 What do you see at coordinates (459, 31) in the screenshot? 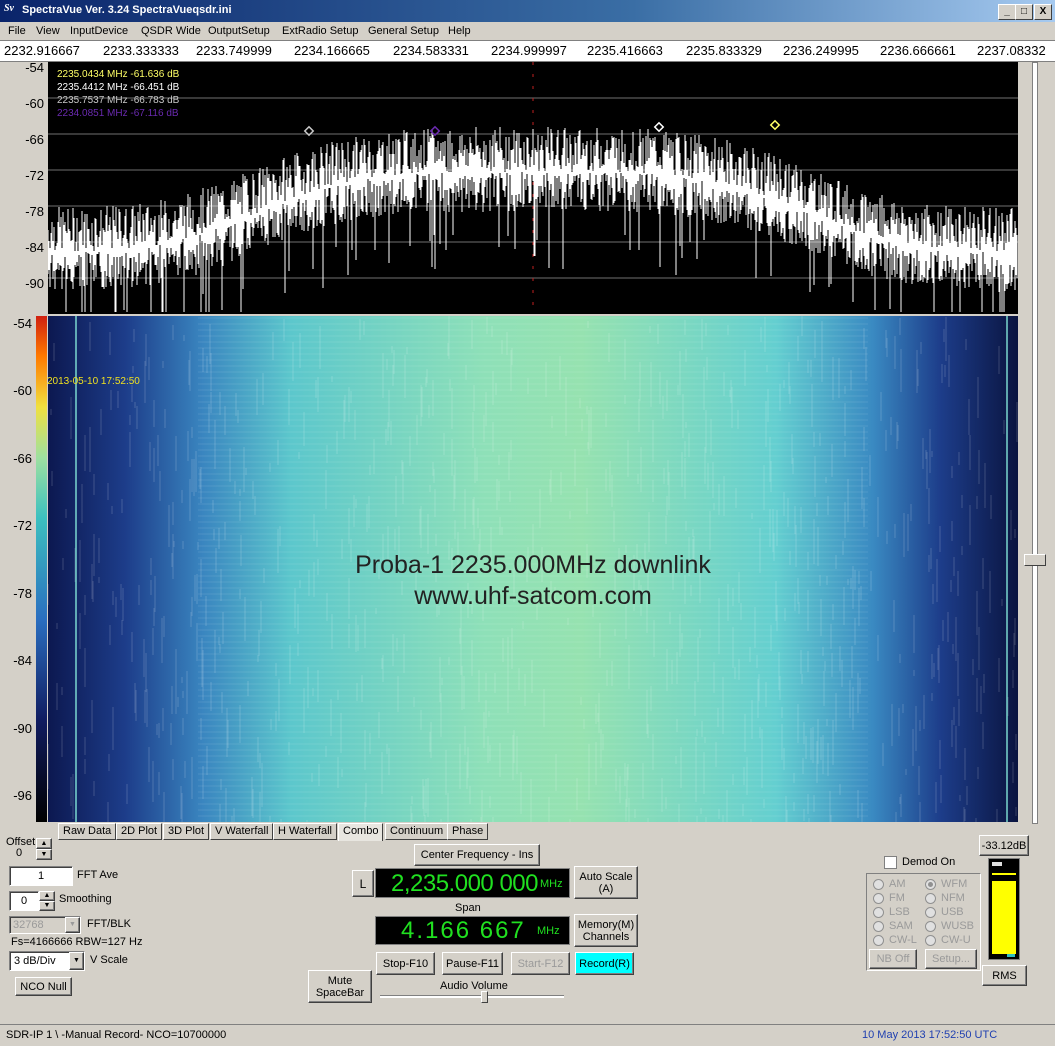
I see `menu-help: Help` at bounding box center [459, 31].